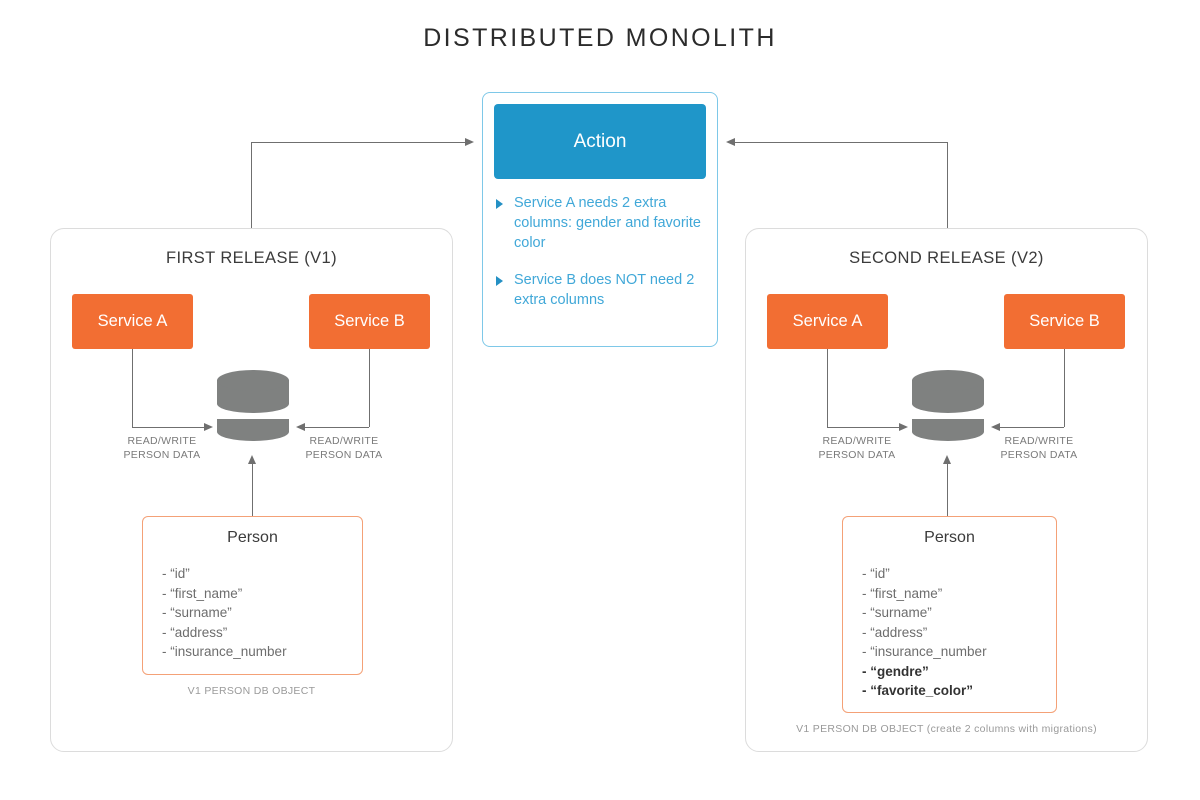 This screenshot has height=800, width=1200. I want to click on release-panel-title: SECOND RELEASE (V2), so click(946, 258).